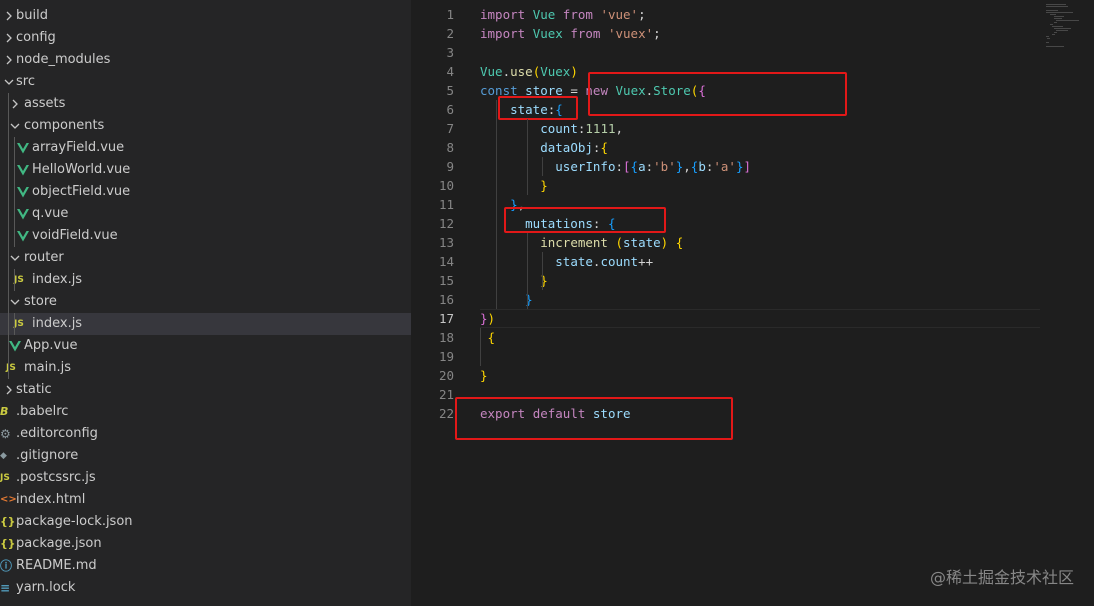 Image resolution: width=1094 pixels, height=606 pixels. I want to click on folder-router: router, so click(205, 258).